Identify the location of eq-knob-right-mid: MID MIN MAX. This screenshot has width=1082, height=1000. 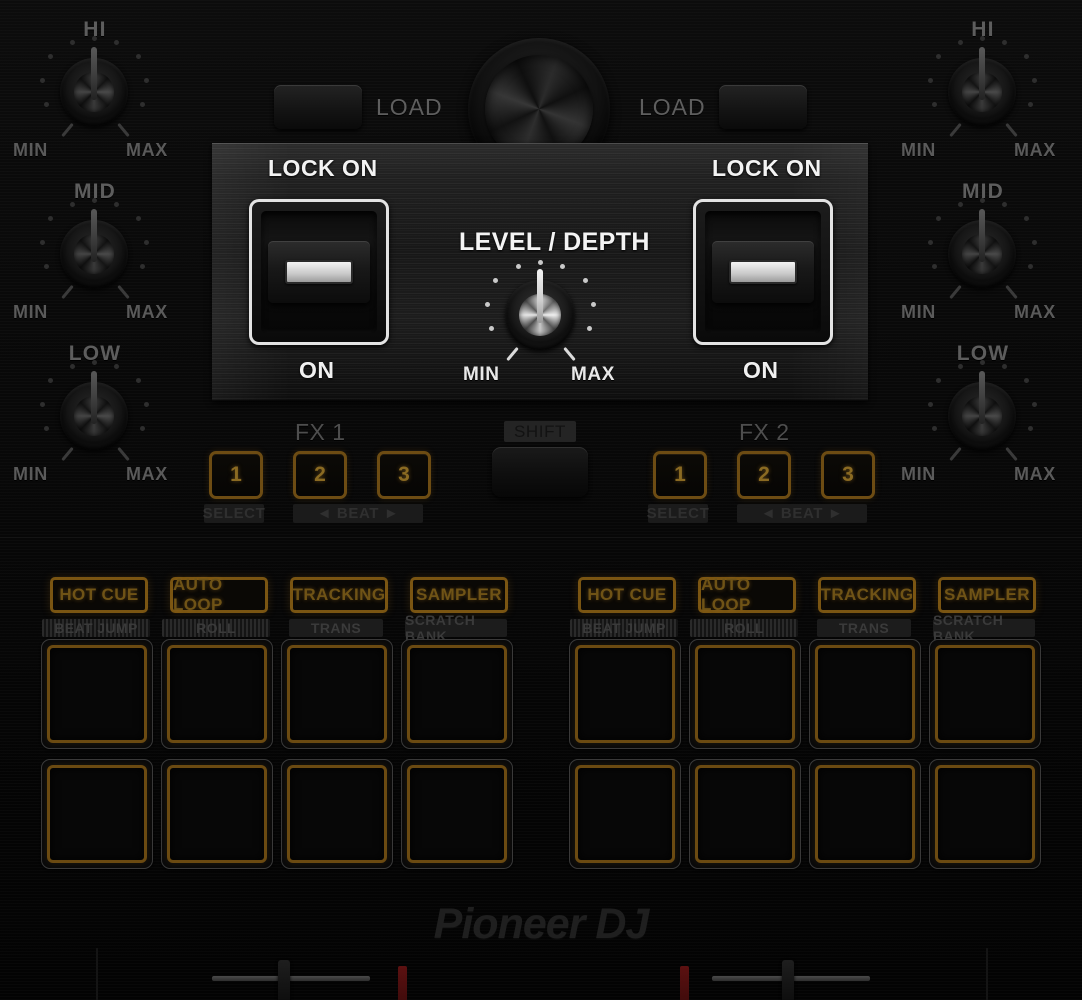
(978, 255).